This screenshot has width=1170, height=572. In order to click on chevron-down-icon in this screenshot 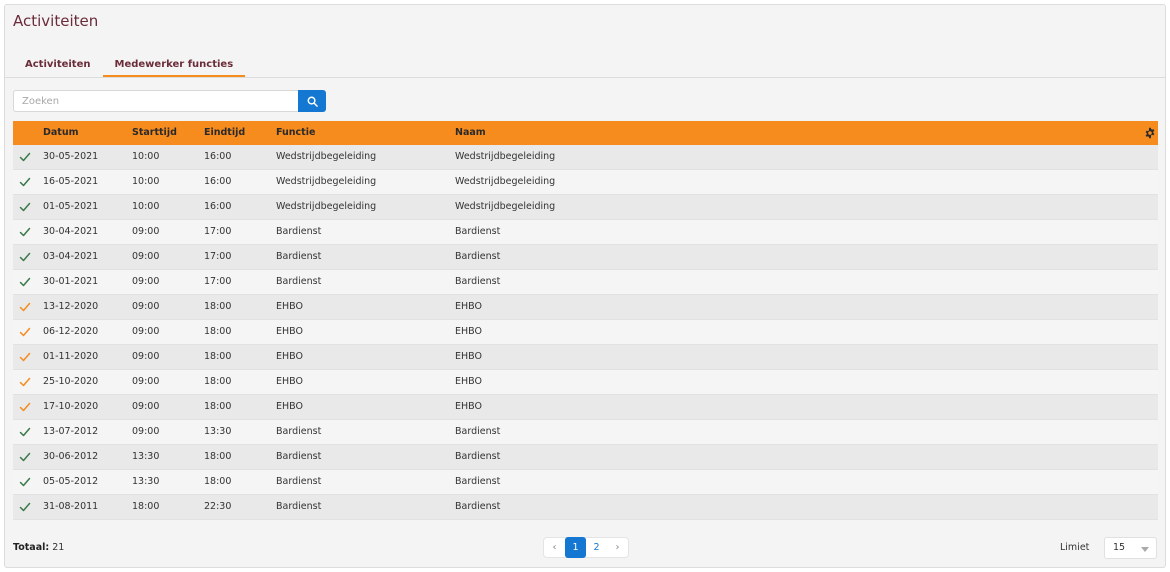, I will do `click(1145, 549)`.